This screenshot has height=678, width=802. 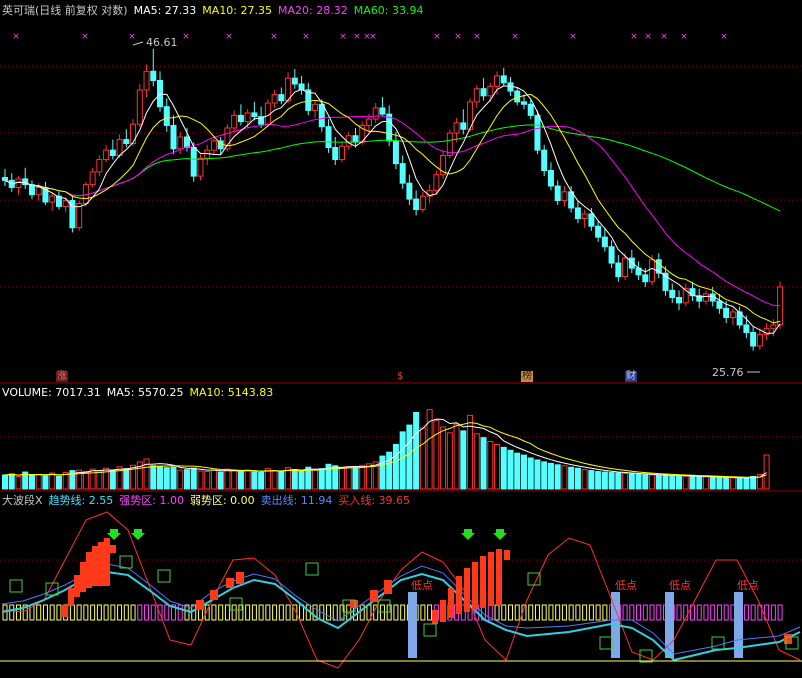 What do you see at coordinates (400, 376) in the screenshot?
I see `event-tag-dollar: $` at bounding box center [400, 376].